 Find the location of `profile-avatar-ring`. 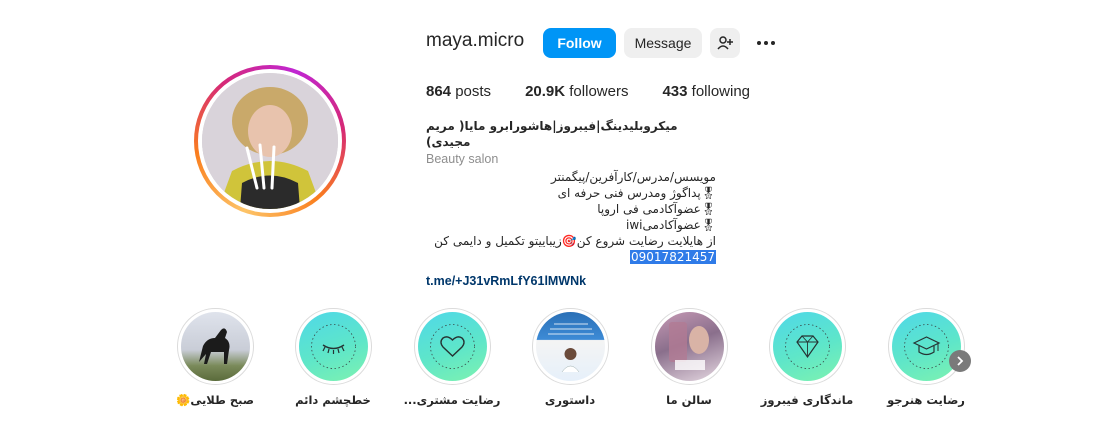

profile-avatar-ring is located at coordinates (270, 141).